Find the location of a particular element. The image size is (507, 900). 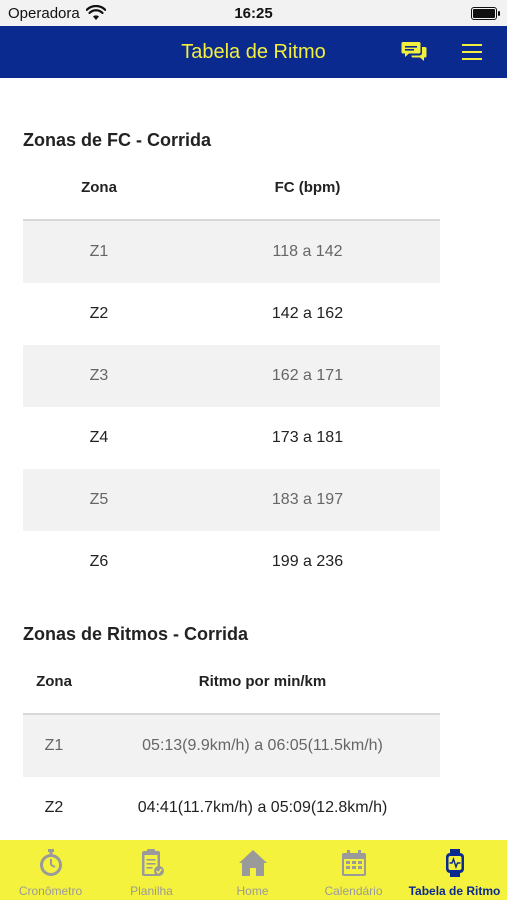

fc-header-bpm: FC (bpm) is located at coordinates (307, 187).